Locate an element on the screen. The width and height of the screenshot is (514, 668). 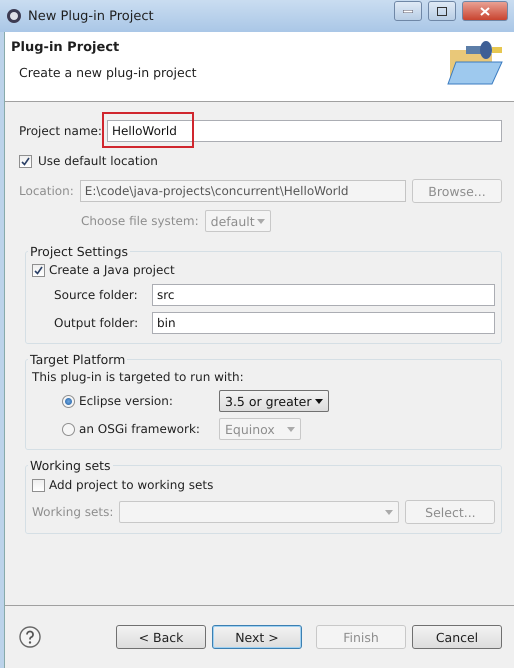
minimize-icon is located at coordinates (408, 11).